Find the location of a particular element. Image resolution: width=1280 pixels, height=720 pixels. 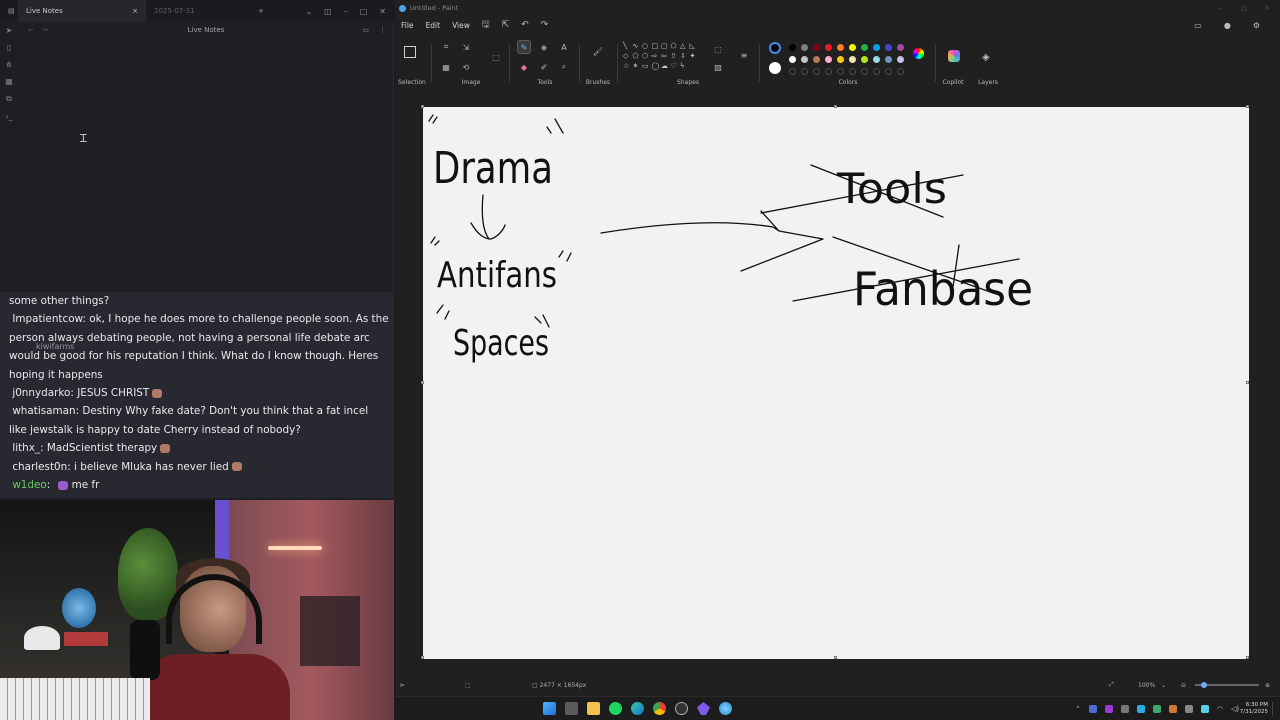

arrow-left-icon: ⇦ is located at coordinates (666, 57).